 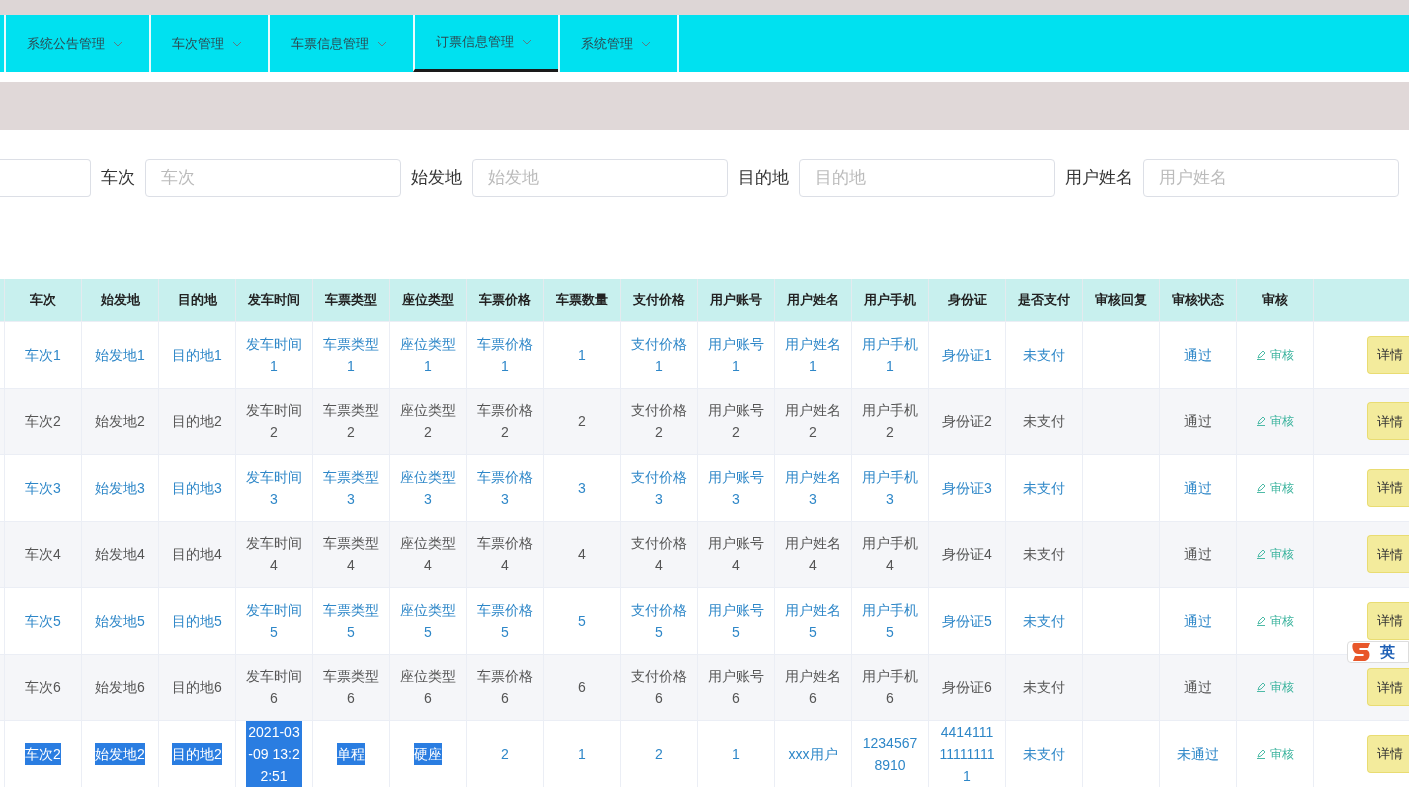 What do you see at coordinates (43, 488) in the screenshot?
I see `table-cell: 车次3` at bounding box center [43, 488].